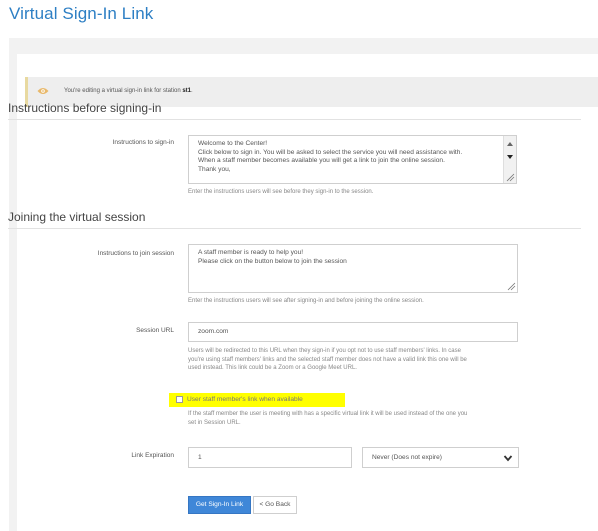 This screenshot has width=598, height=531. I want to click on link-expiration-select: Never (Does not expire), so click(440, 457).